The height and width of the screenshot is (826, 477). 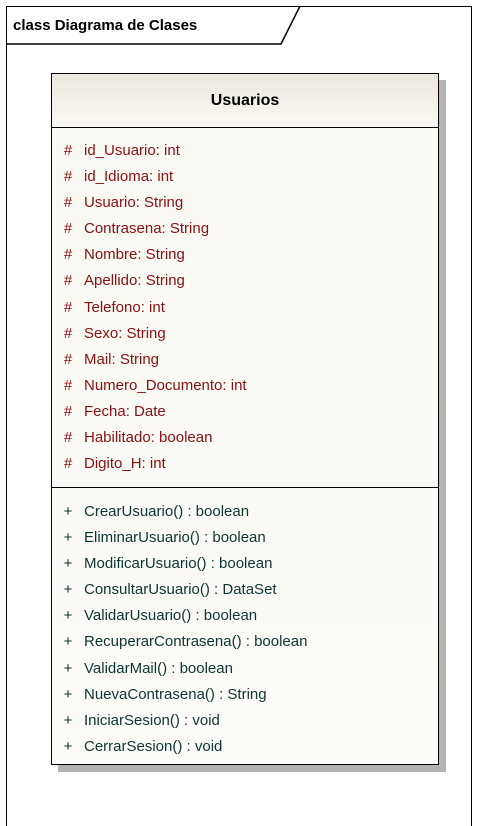 I want to click on attribute-row-text: Digito_H: int, so click(x=125, y=464).